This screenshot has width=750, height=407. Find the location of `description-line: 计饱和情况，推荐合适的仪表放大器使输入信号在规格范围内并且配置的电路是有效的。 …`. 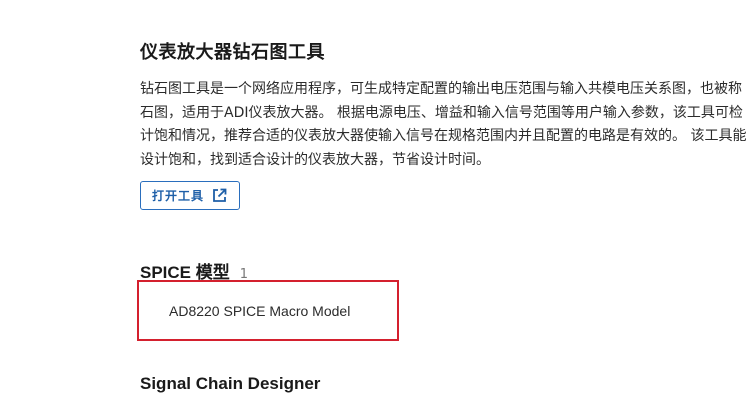

description-line: 计饱和情况，推荐合适的仪表放大器使输入信号在规格范围内并且配置的电路是有效的。 … is located at coordinates (443, 136).